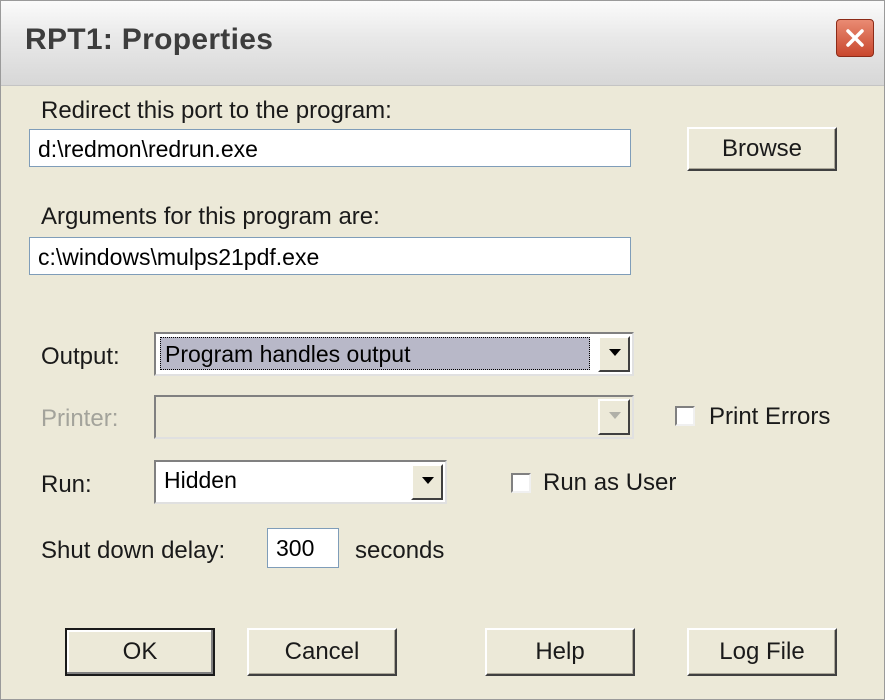 This screenshot has height=700, width=885. What do you see at coordinates (149, 39) in the screenshot?
I see `window-title: RPT1: Properties` at bounding box center [149, 39].